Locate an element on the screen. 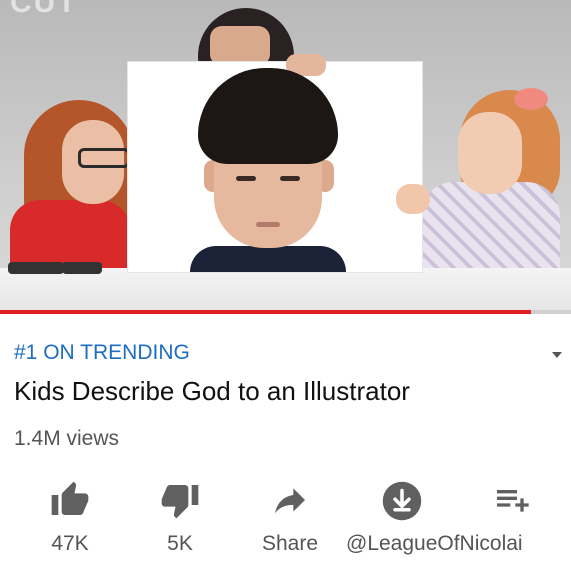 Image resolution: width=571 pixels, height=562 pixels. right-kid-face is located at coordinates (490, 153).